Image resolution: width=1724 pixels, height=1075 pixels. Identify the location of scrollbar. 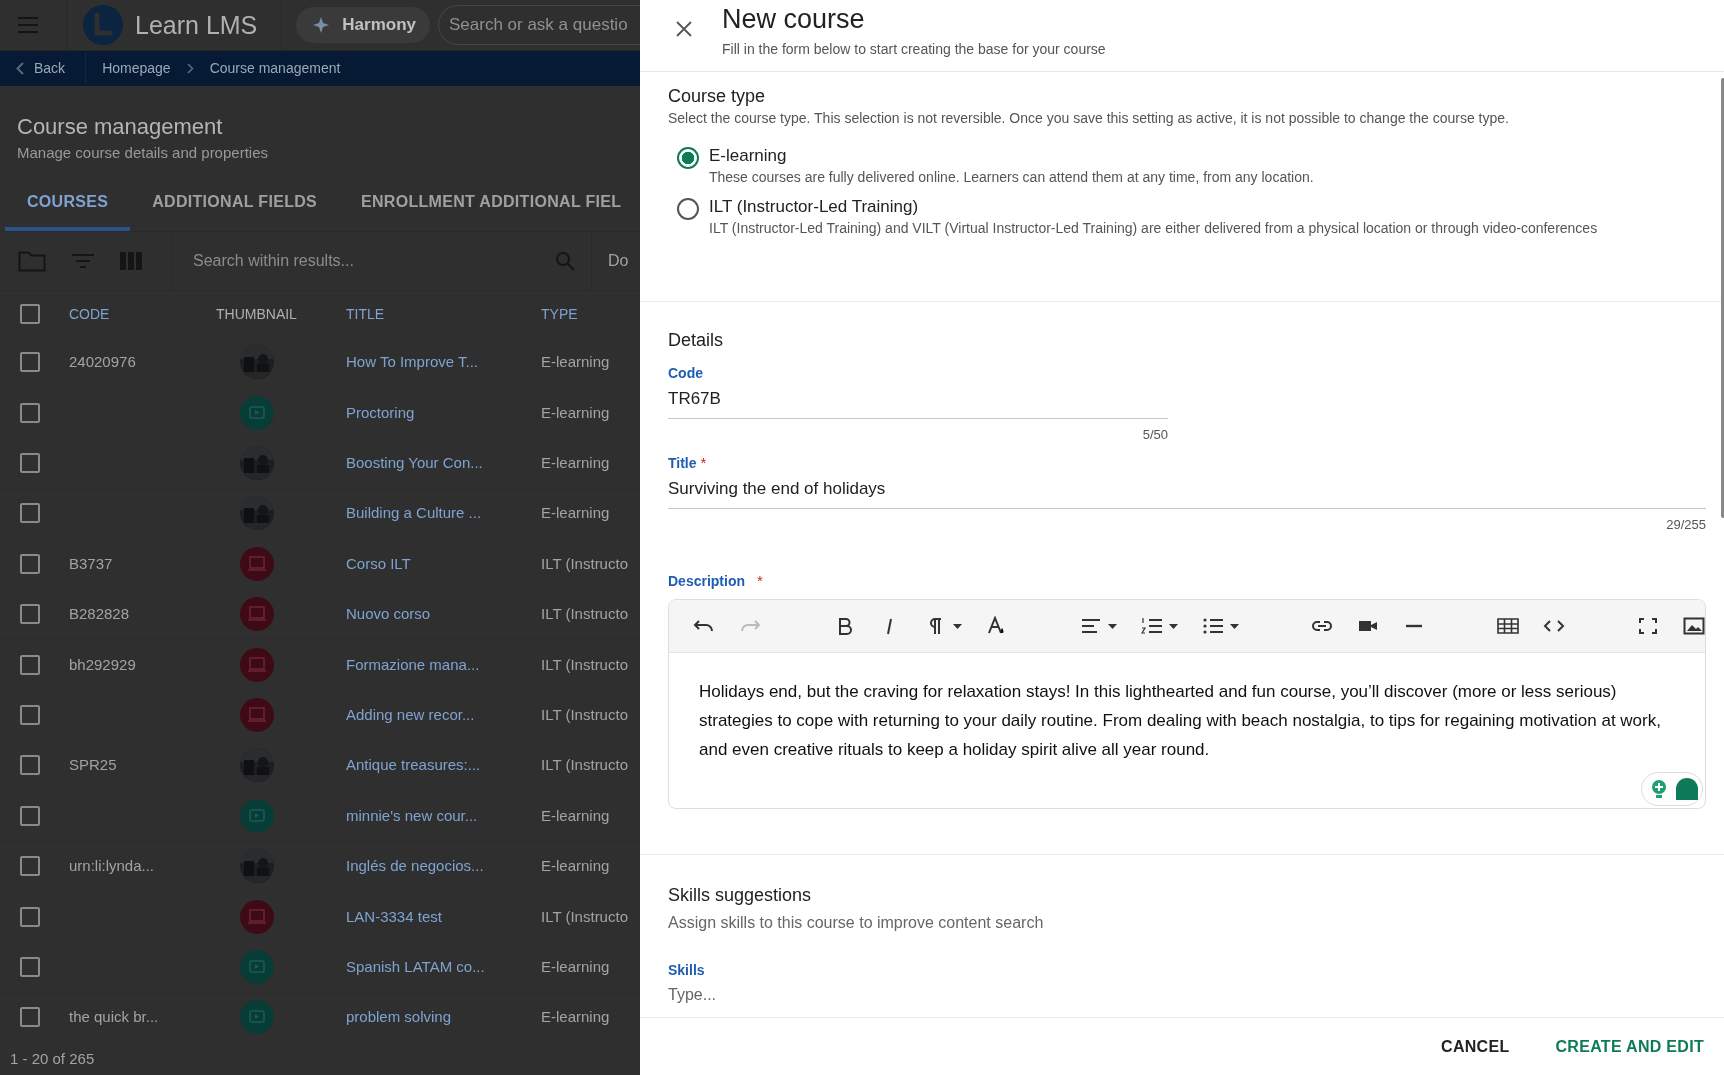
(1722, 298).